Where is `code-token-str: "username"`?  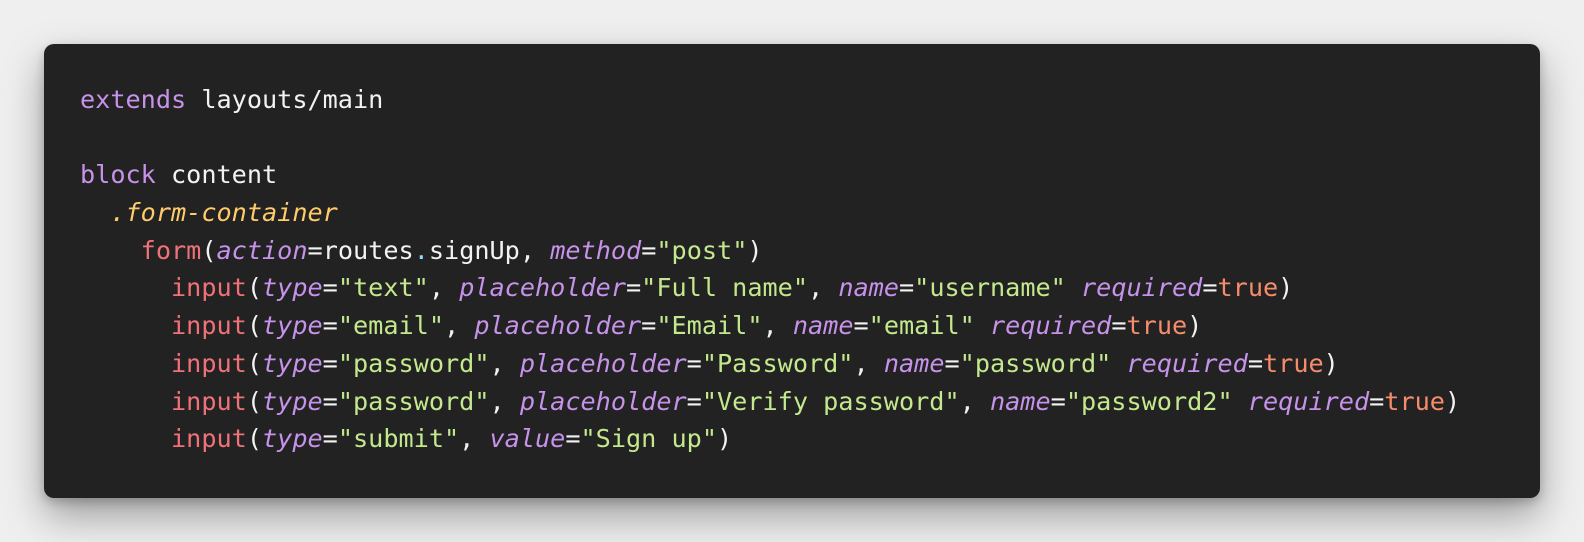 code-token-str: "username" is located at coordinates (990, 288).